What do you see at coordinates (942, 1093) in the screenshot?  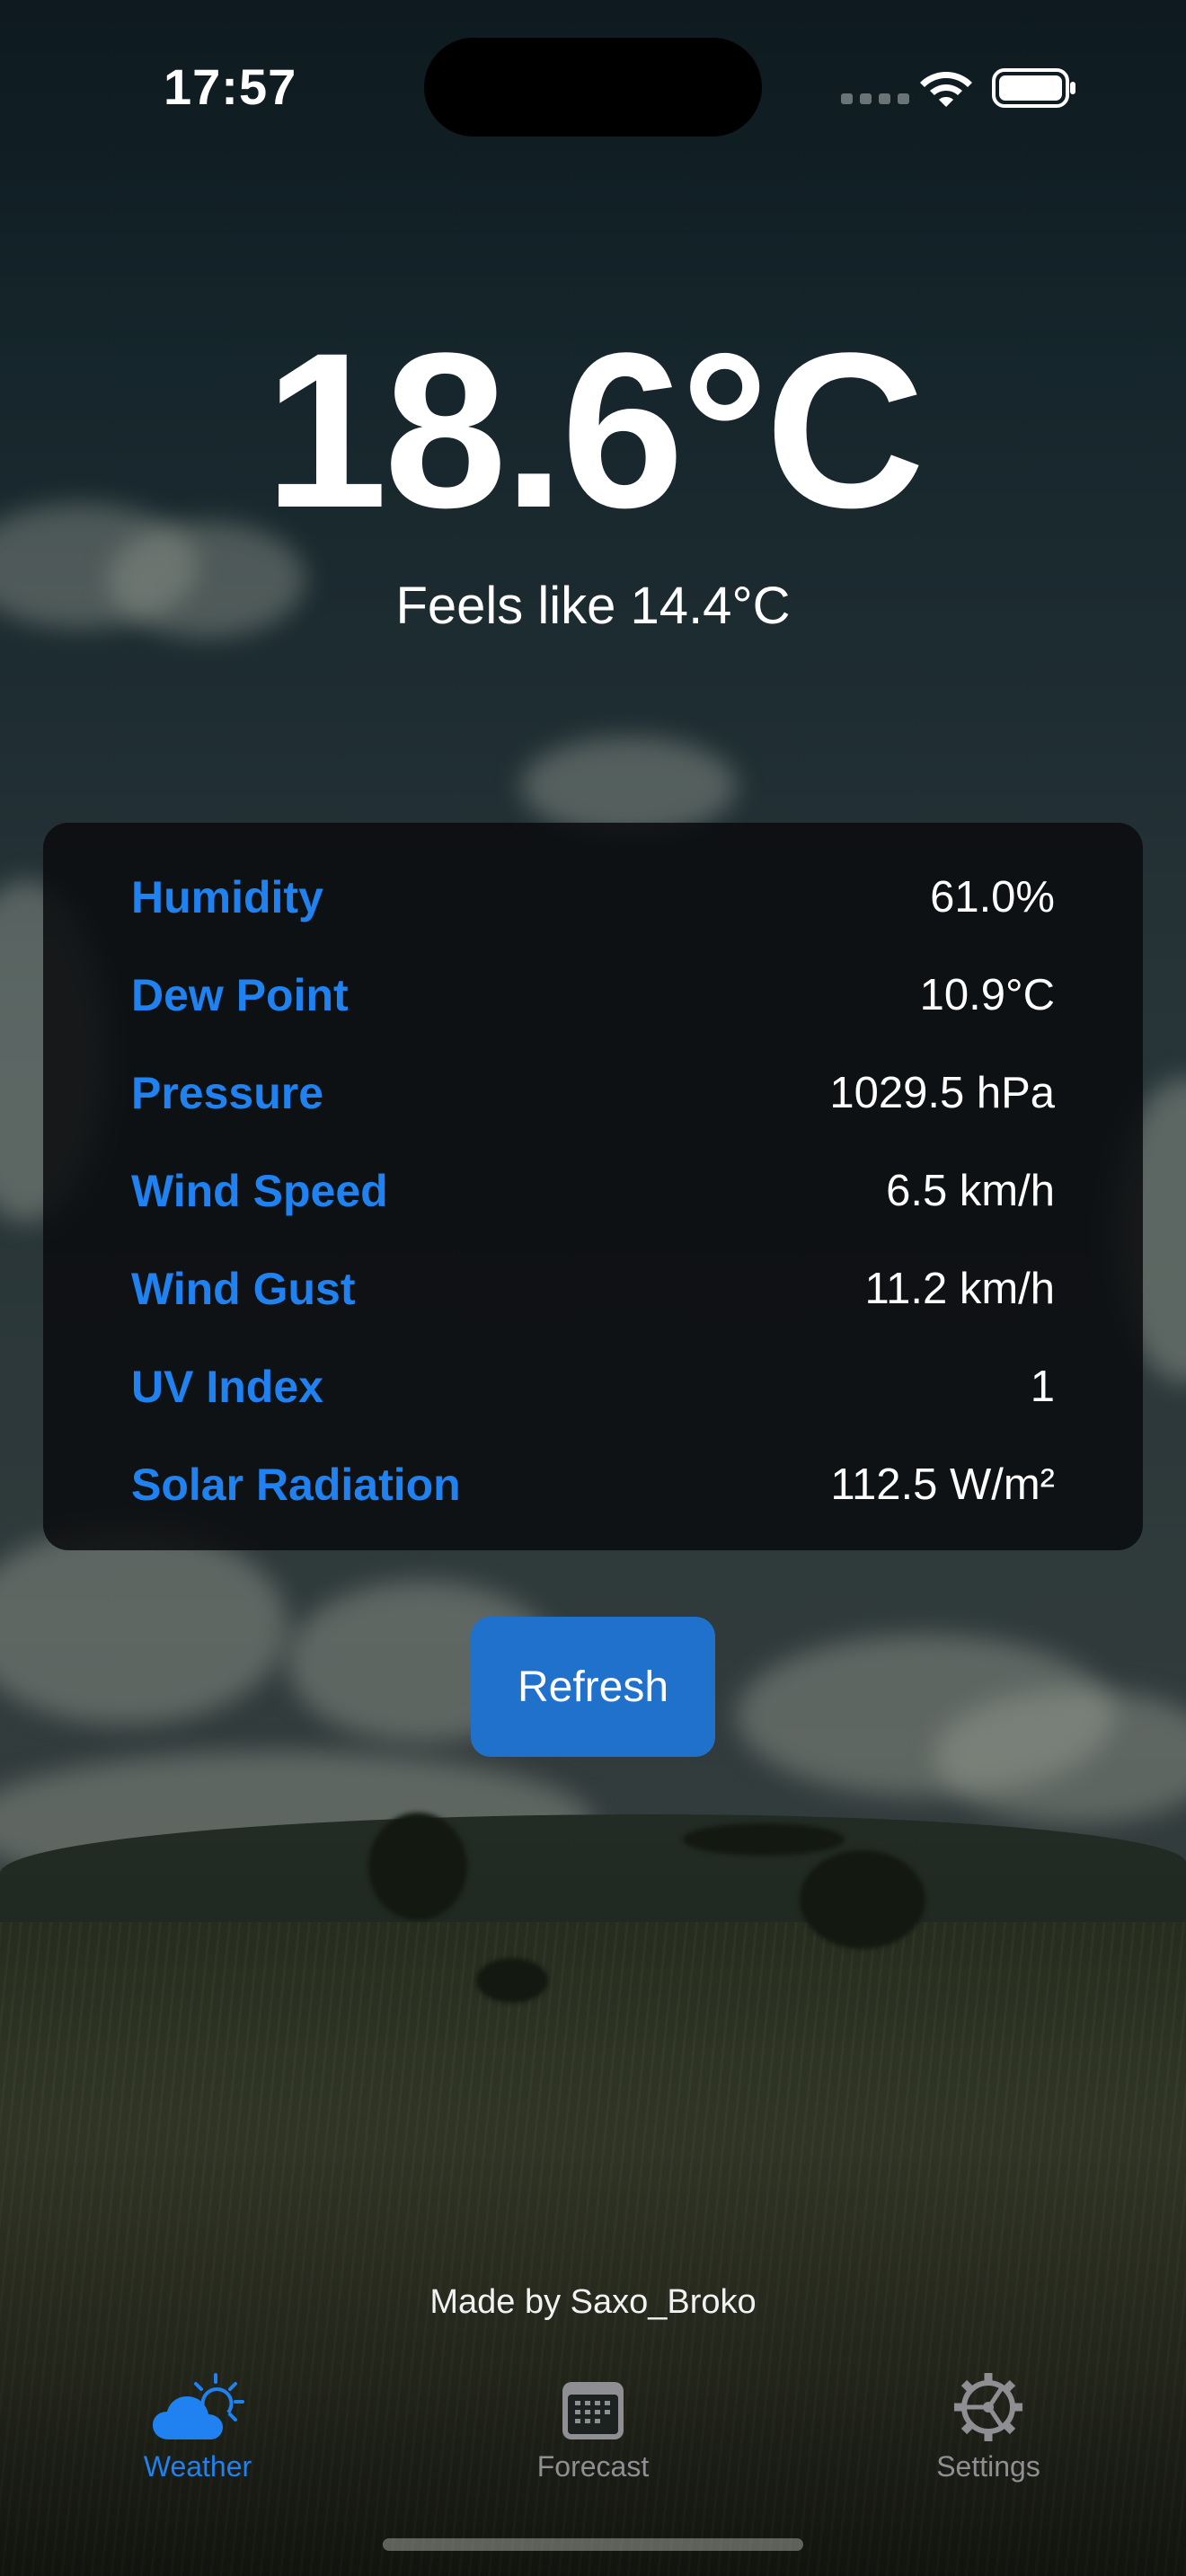 I see `metric-value: 1029.5 hPa` at bounding box center [942, 1093].